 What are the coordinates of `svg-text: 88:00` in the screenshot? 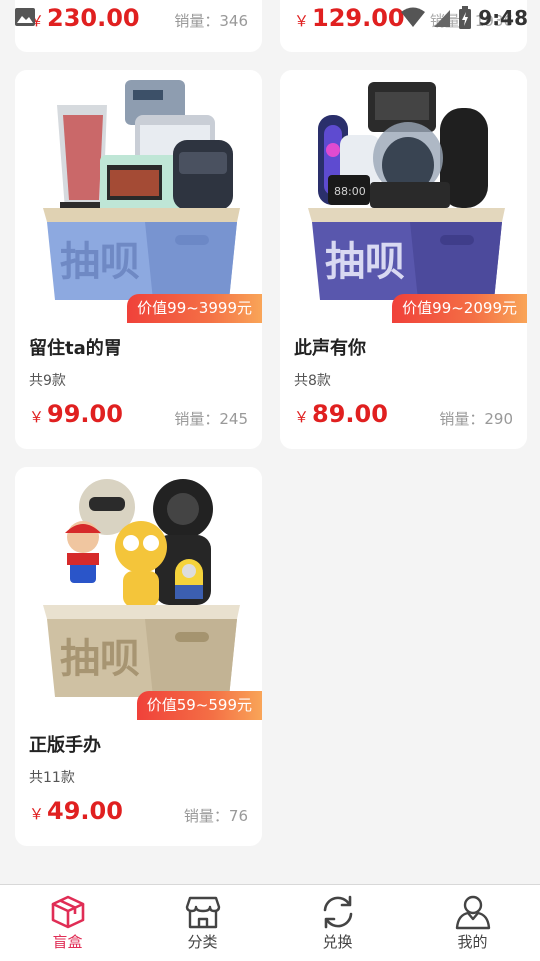 It's located at (350, 191).